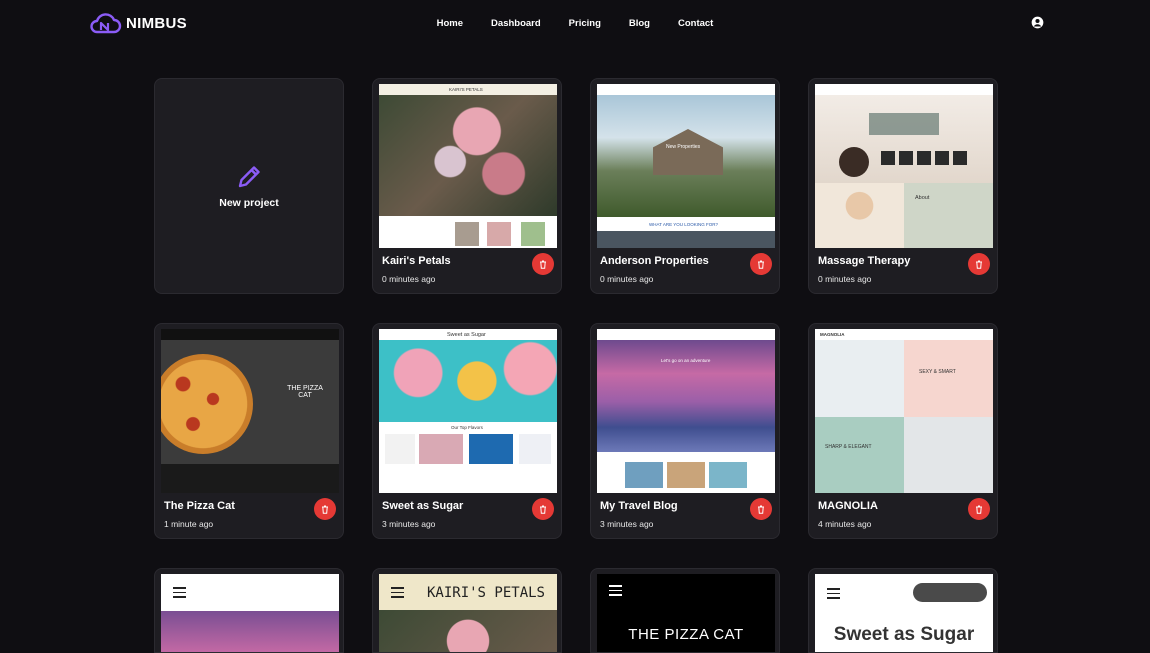  I want to click on project-title: The Pizza Cat, so click(199, 506).